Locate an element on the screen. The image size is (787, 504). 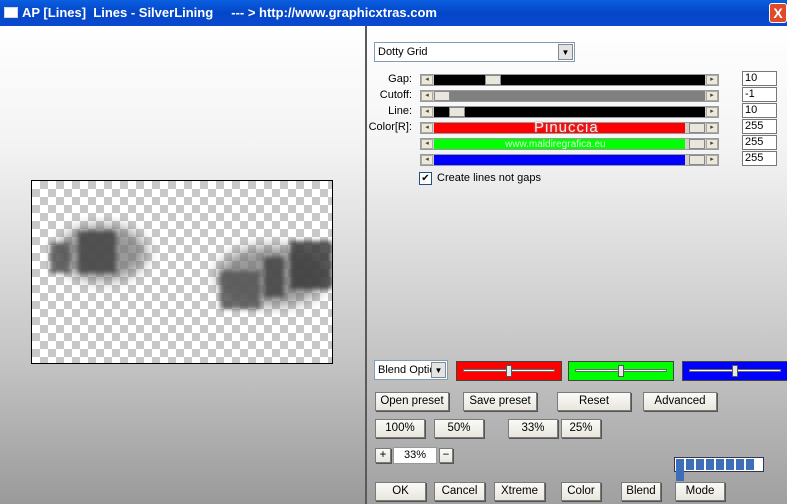
green-value-field: 255 is located at coordinates (759, 142).